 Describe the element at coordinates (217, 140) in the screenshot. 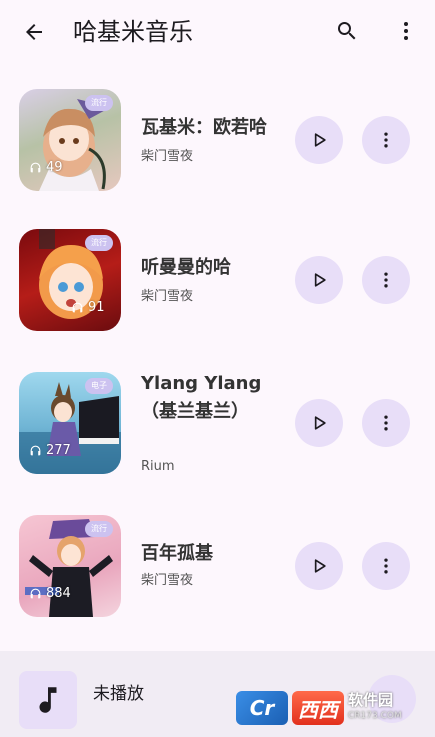

I see `list-item: 流行 49 瓦基米：欧若哈 柴门雪夜` at that location.